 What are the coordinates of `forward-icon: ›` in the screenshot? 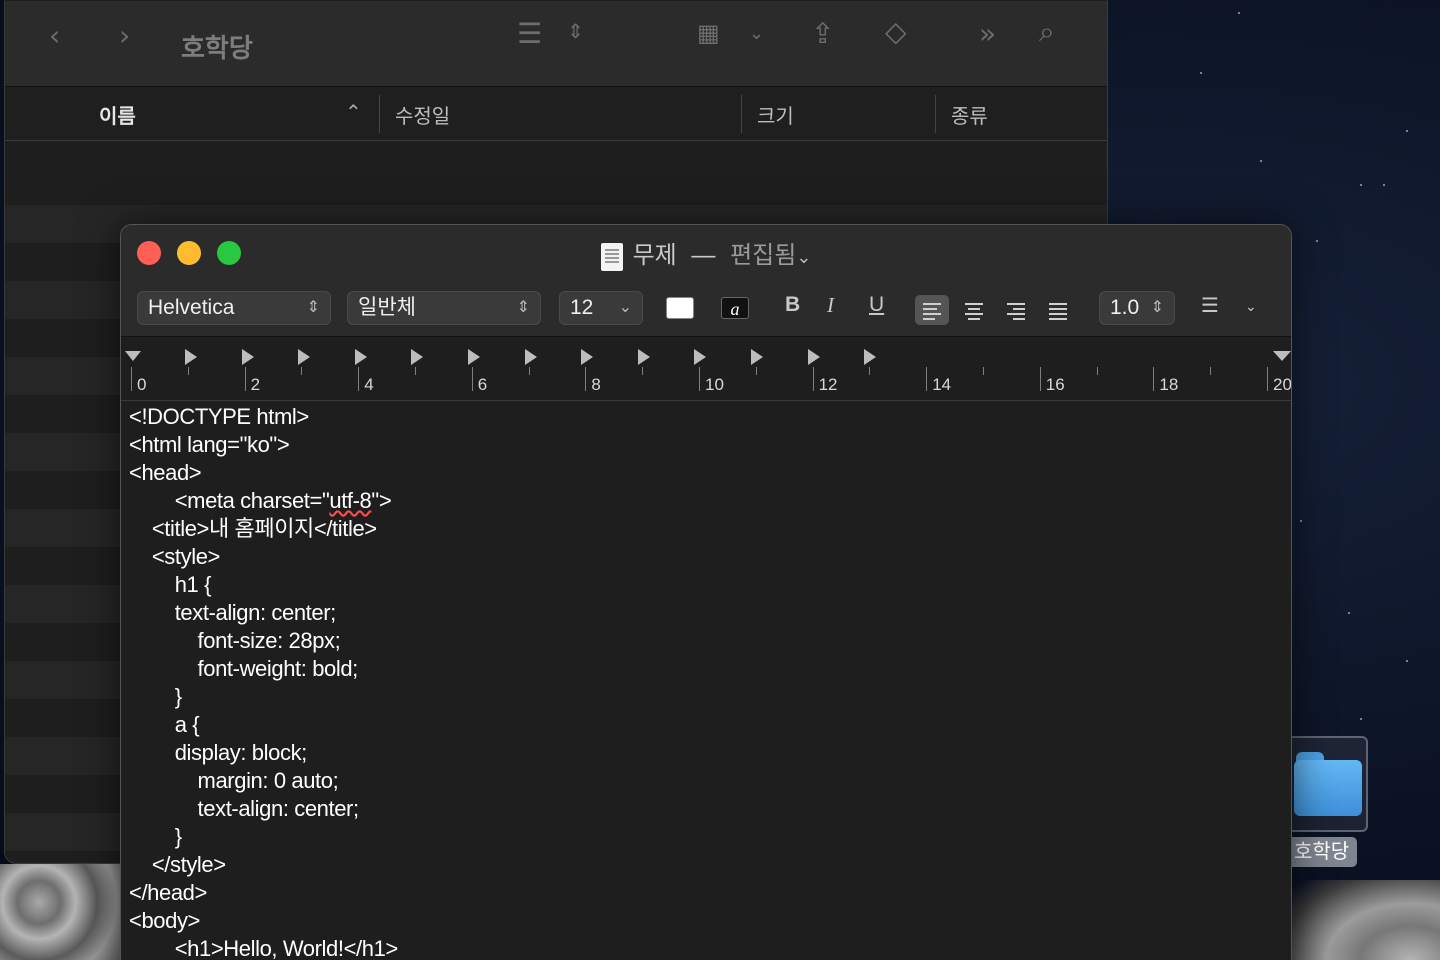 It's located at (124, 35).